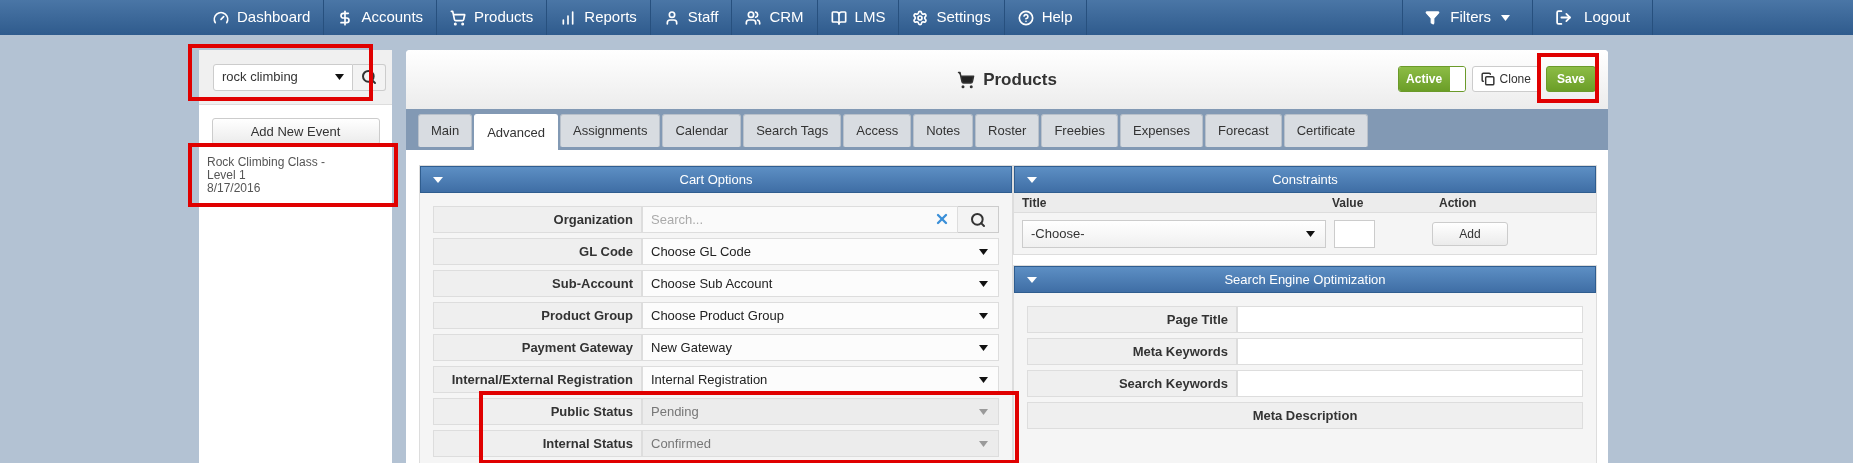 This screenshot has height=463, width=1853. Describe the element at coordinates (1468, 17) in the screenshot. I see `filters-link: Filters` at that location.